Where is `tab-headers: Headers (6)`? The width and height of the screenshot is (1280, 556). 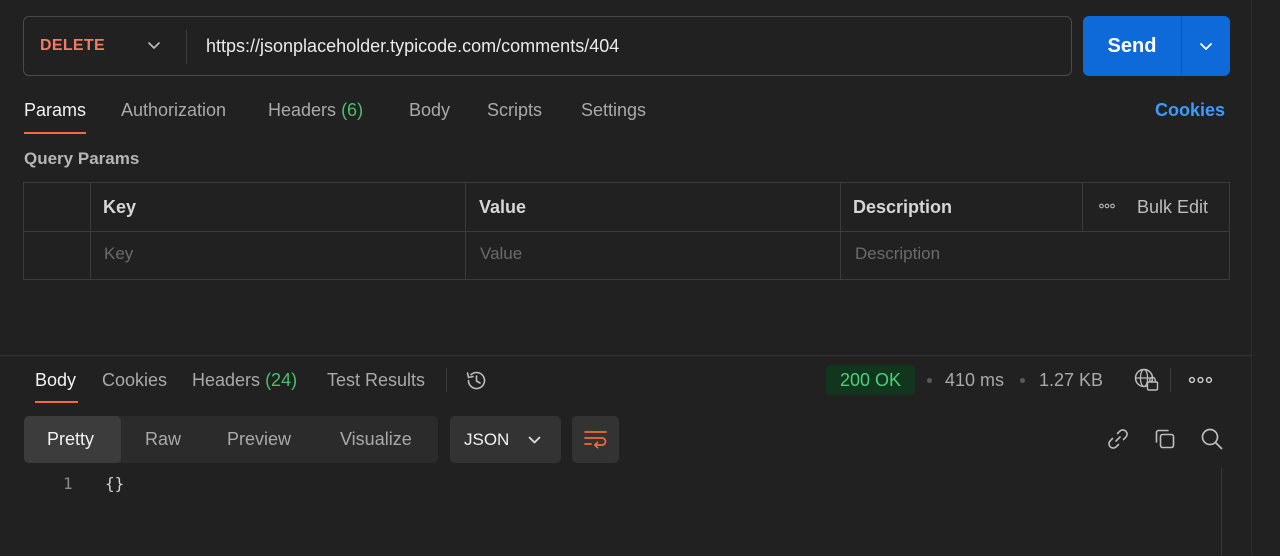
tab-headers: Headers (6) is located at coordinates (315, 111).